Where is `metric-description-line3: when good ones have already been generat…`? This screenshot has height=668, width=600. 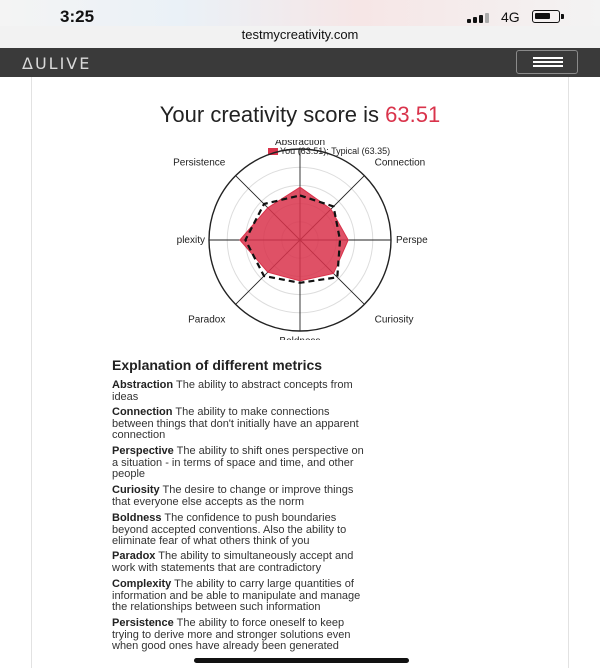 metric-description-line3: when good ones have already been generat… is located at coordinates (225, 646).